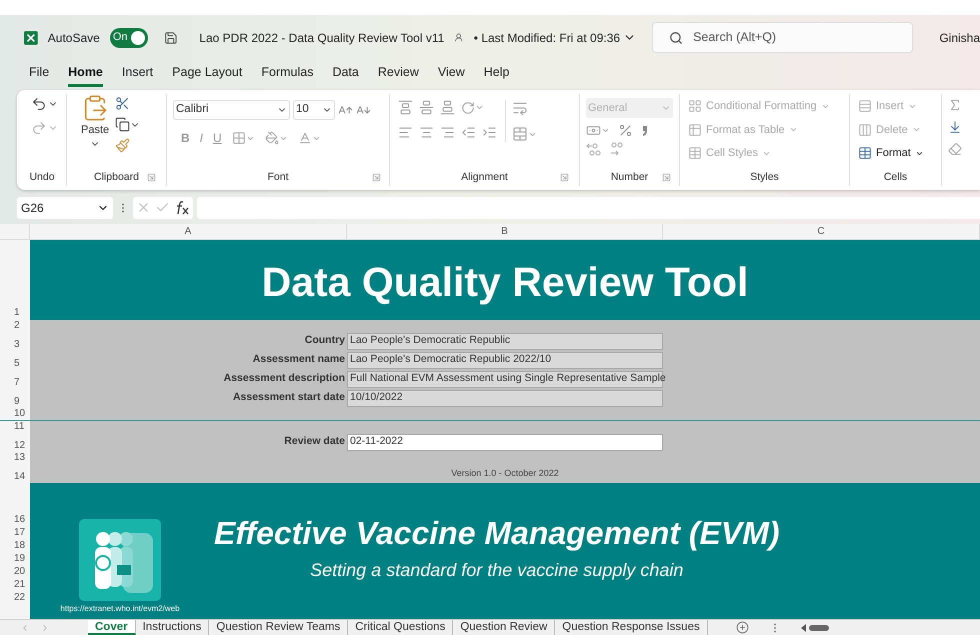  Describe the element at coordinates (122, 124) in the screenshot. I see `copy-icon` at that location.